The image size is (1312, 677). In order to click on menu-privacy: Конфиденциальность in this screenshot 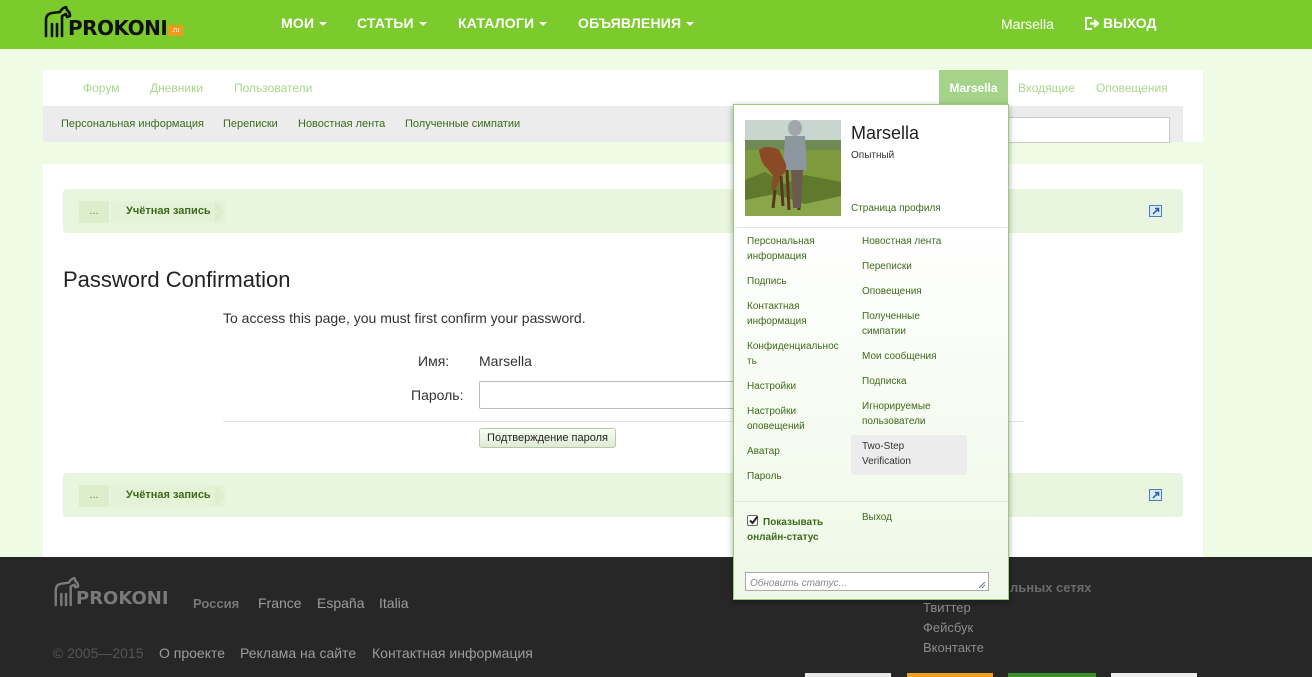, I will do `click(795, 354)`.